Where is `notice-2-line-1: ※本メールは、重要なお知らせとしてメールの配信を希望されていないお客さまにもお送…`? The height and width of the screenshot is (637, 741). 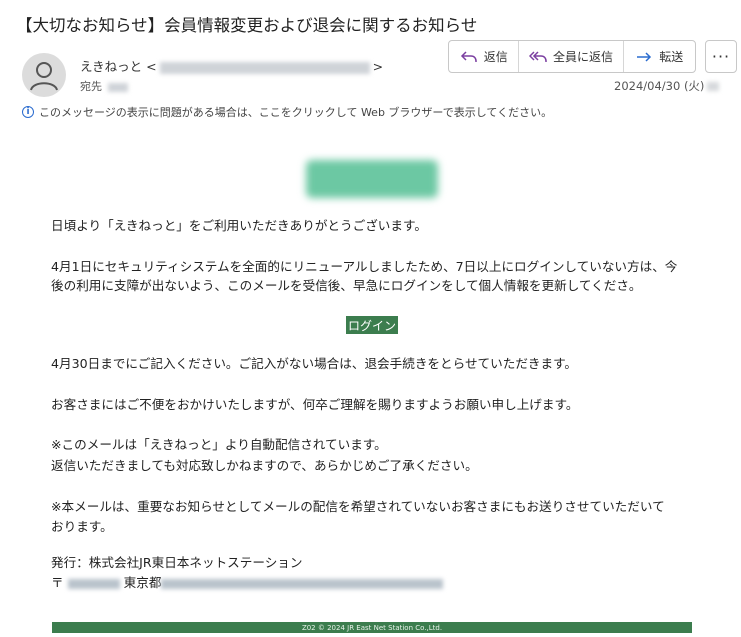
notice-2-line-1: ※本メールは、重要なお知らせとしてメールの配信を希望されていないお客さまにもお送… is located at coordinates (358, 506).